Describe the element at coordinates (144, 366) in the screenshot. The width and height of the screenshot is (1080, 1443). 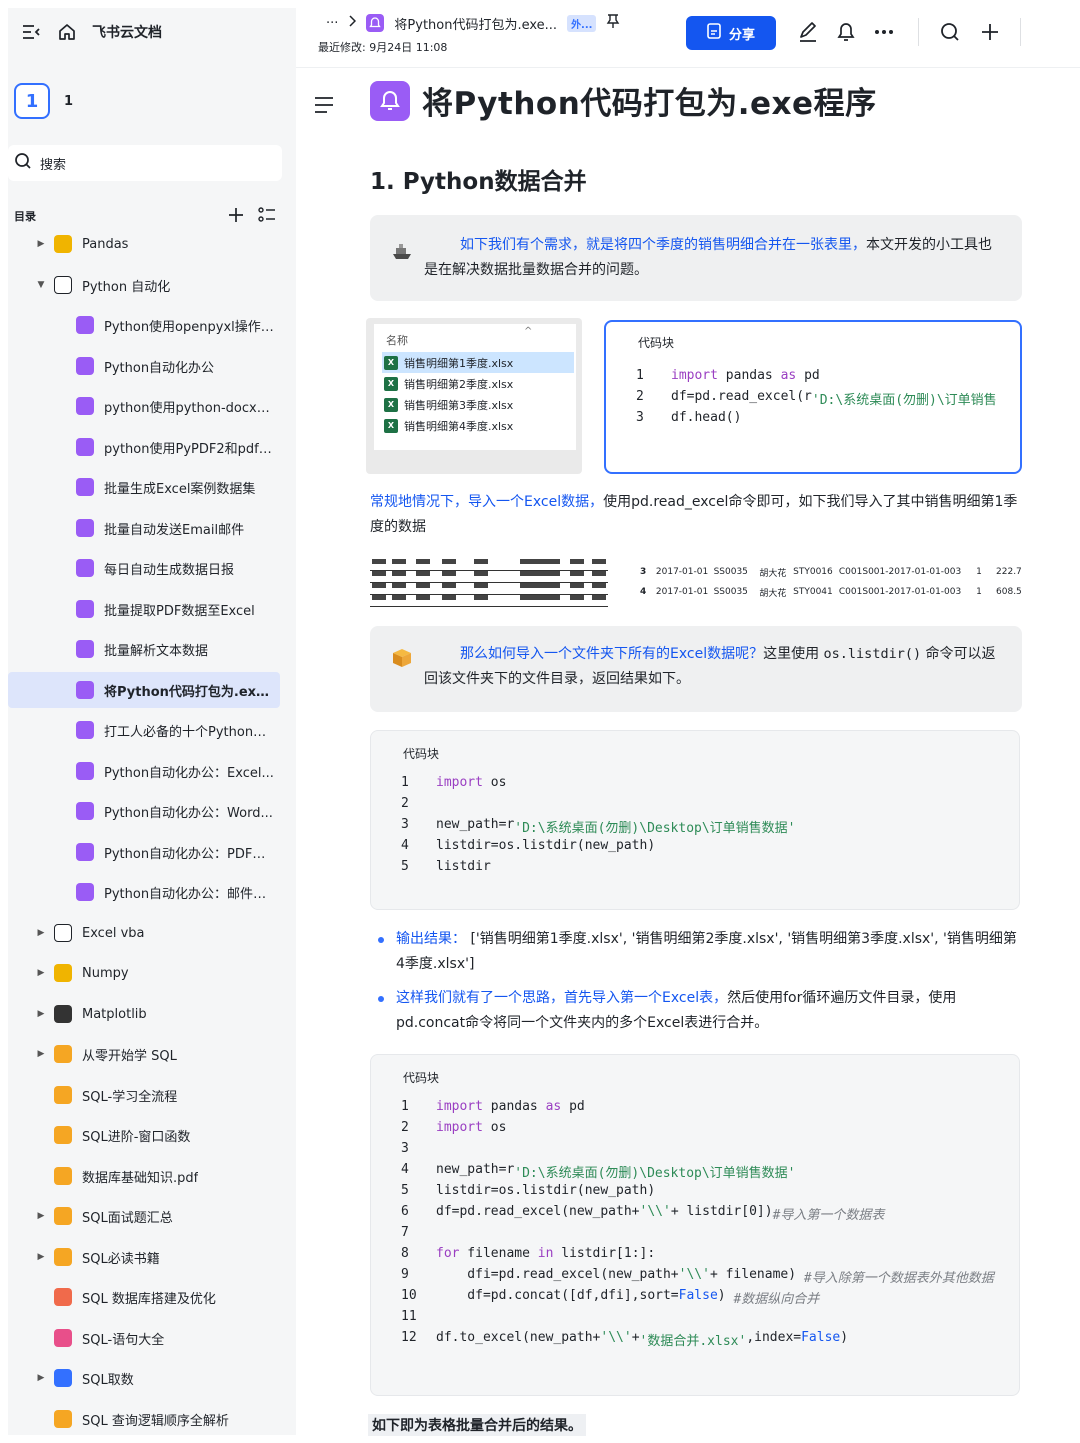
I see `sidebar-item: Python自动化办公` at that location.